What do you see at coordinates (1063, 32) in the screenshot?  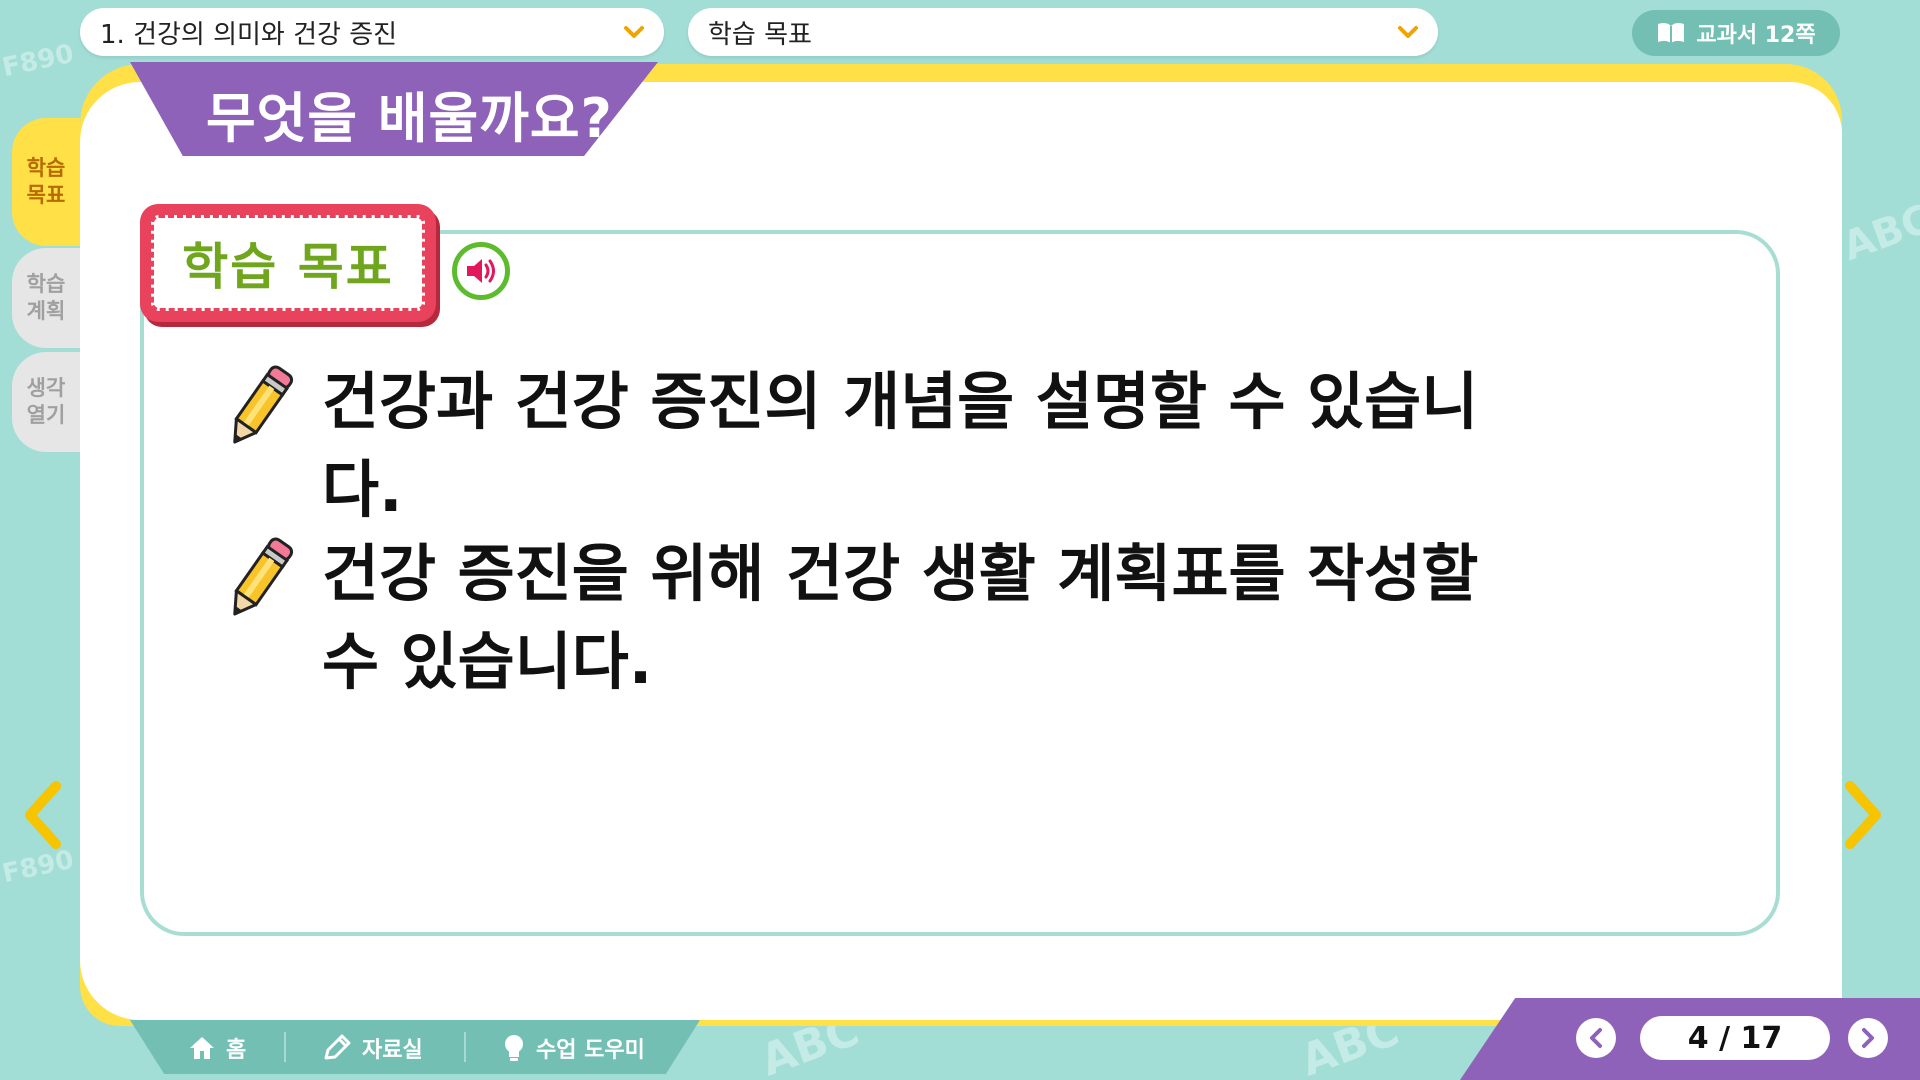 I see `section-dropdown: 학습 목표` at bounding box center [1063, 32].